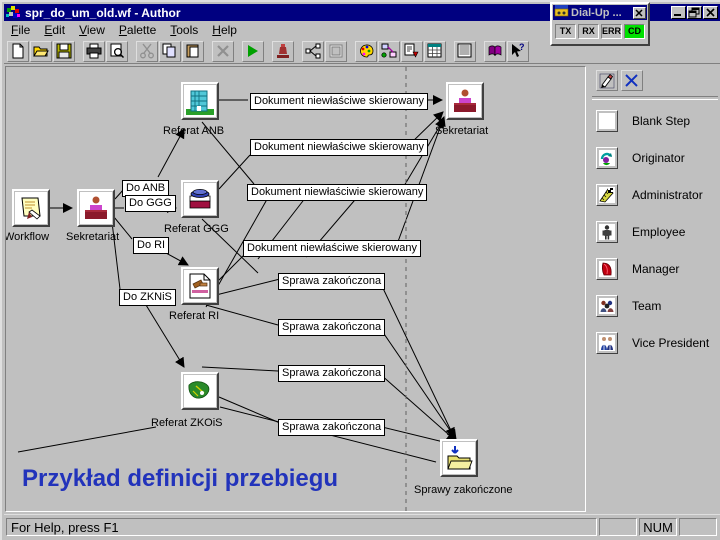 The width and height of the screenshot is (720, 540). I want to click on book-icon, so click(495, 51).